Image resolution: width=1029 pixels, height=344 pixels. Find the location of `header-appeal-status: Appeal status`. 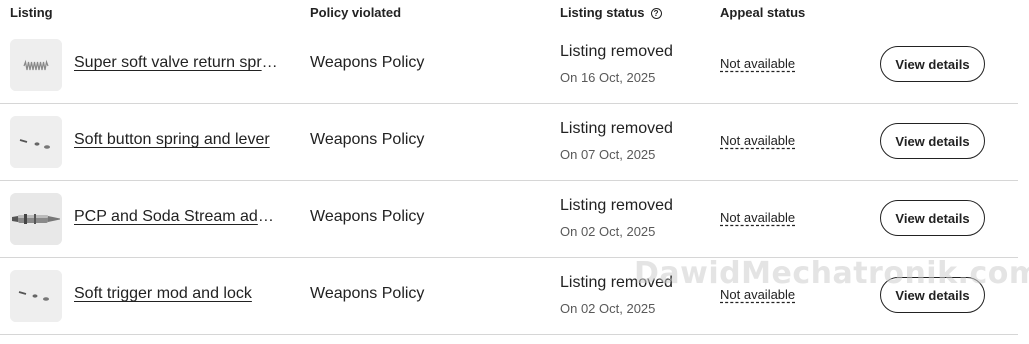

header-appeal-status: Appeal status is located at coordinates (763, 12).